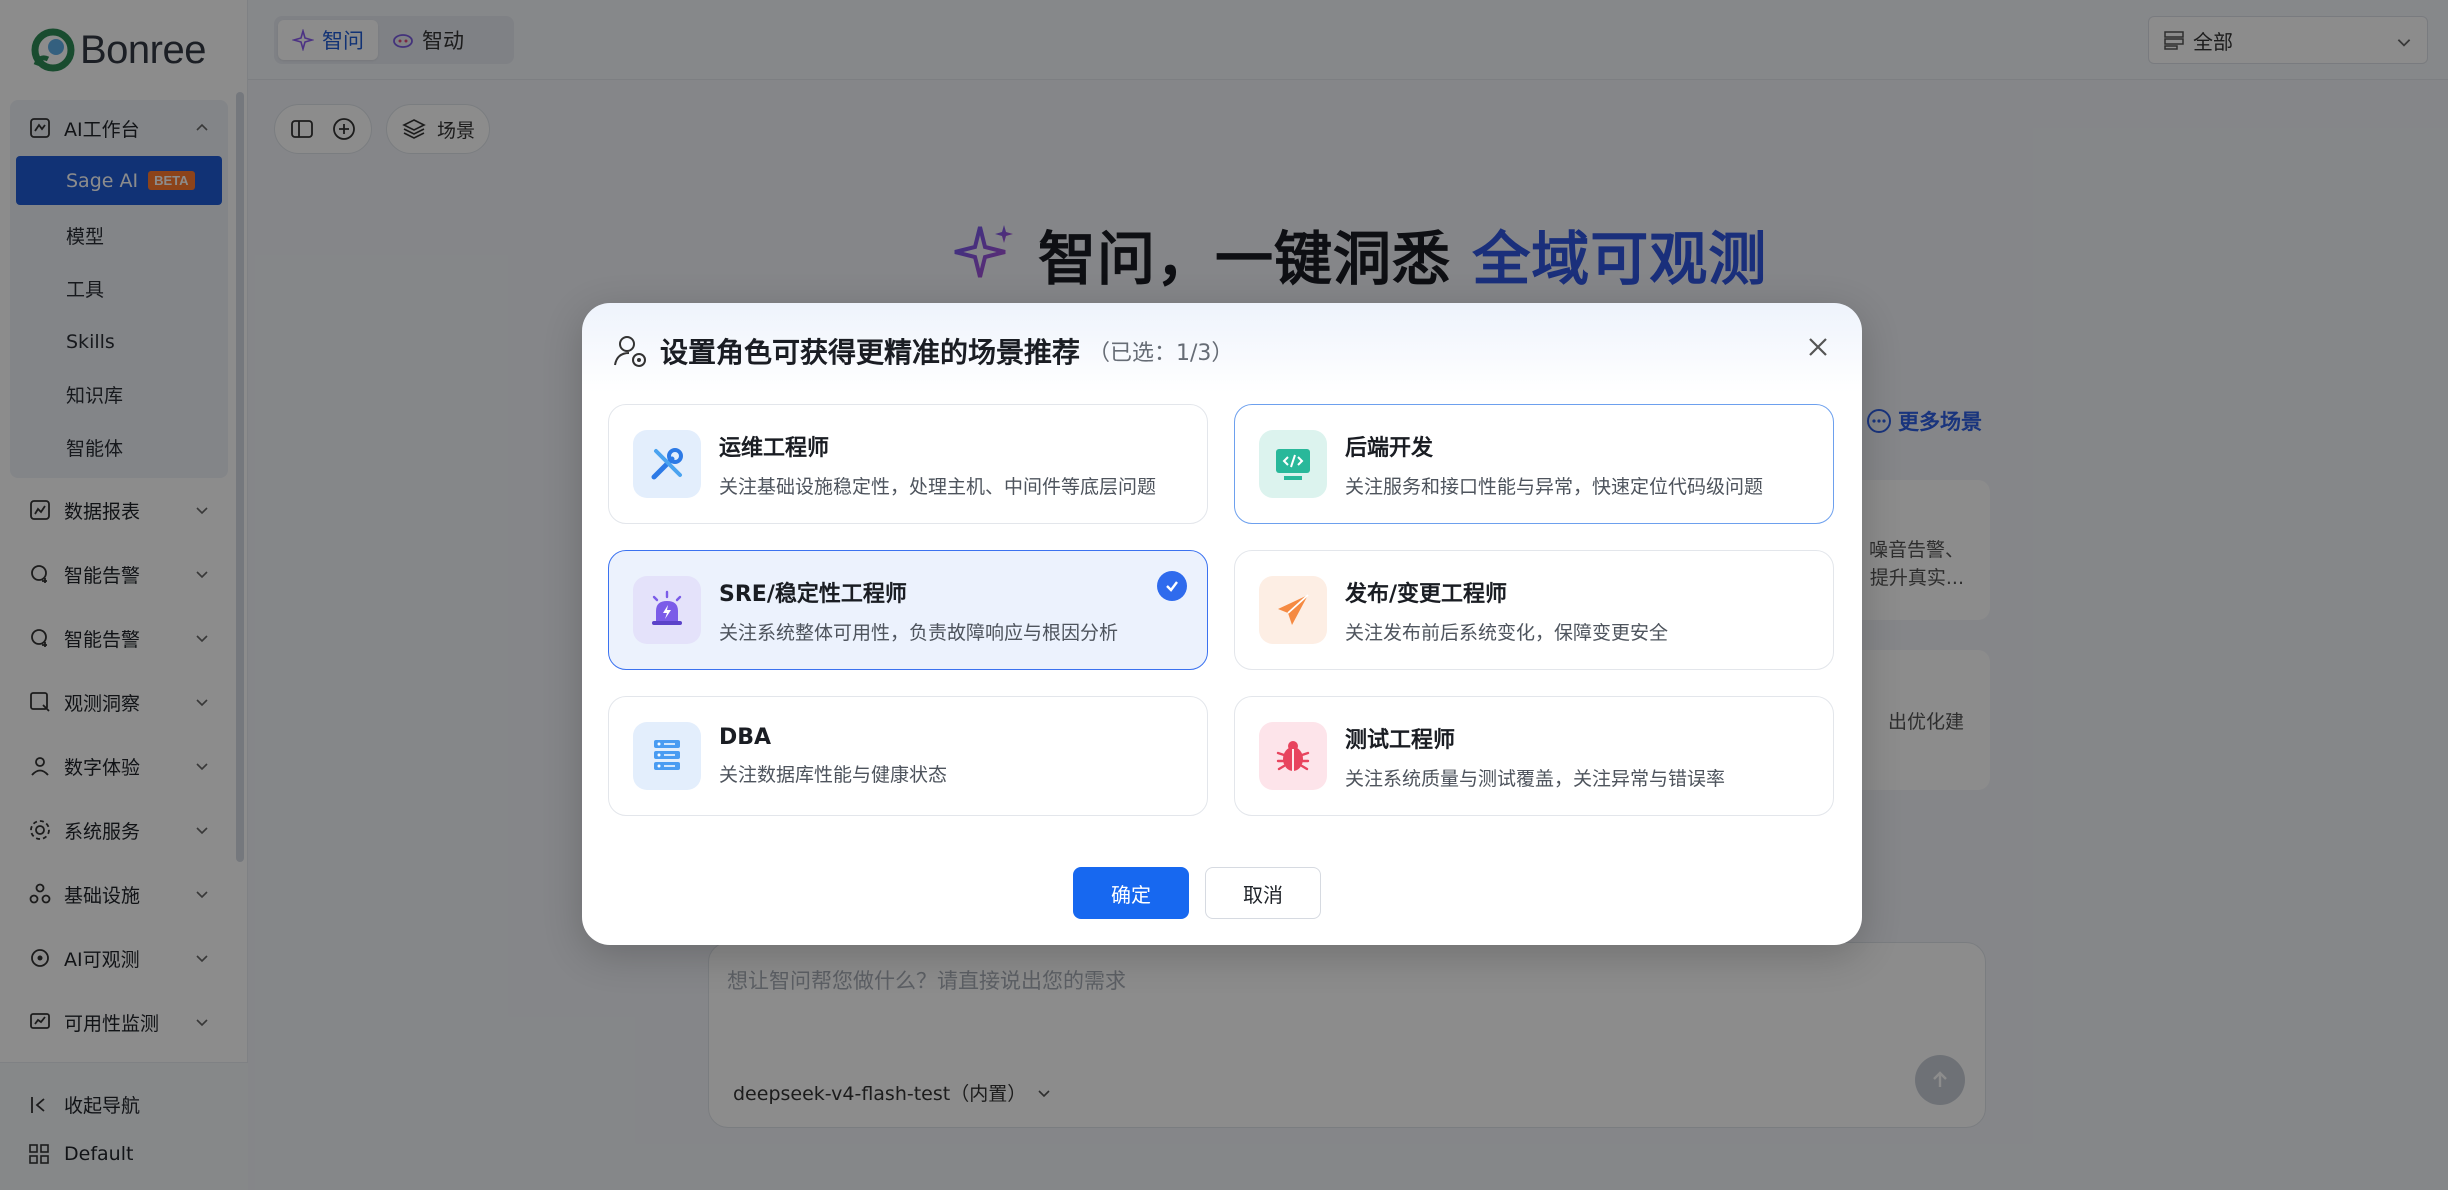 This screenshot has width=2448, height=1190. What do you see at coordinates (918, 610) in the screenshot?
I see `role-text: SRE/稳定性工程师 关注系统整体可用性，负责故障响应与根因分析` at bounding box center [918, 610].